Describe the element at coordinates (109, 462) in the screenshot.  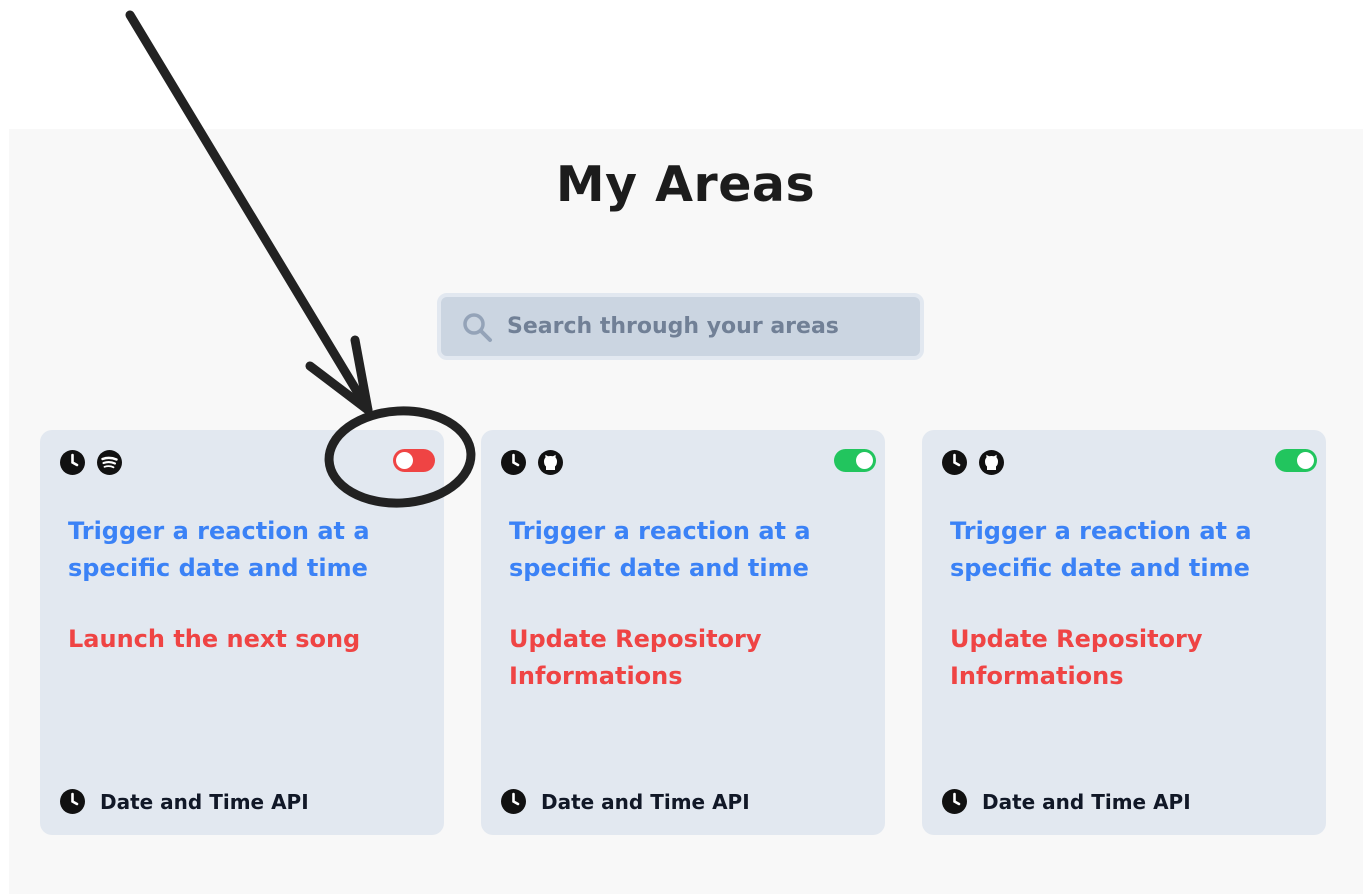
I see `spotify-icon` at that location.